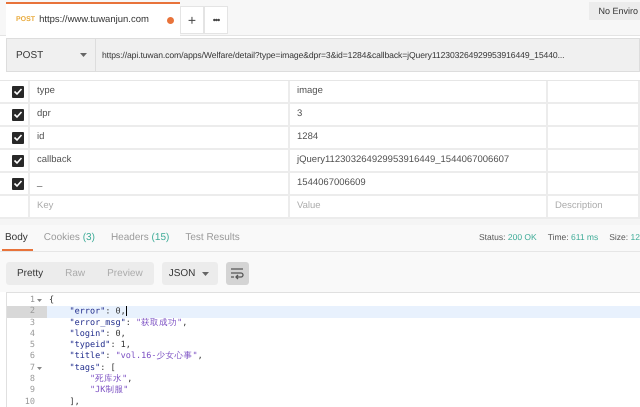  I want to click on param-key-cell: id, so click(160, 137).